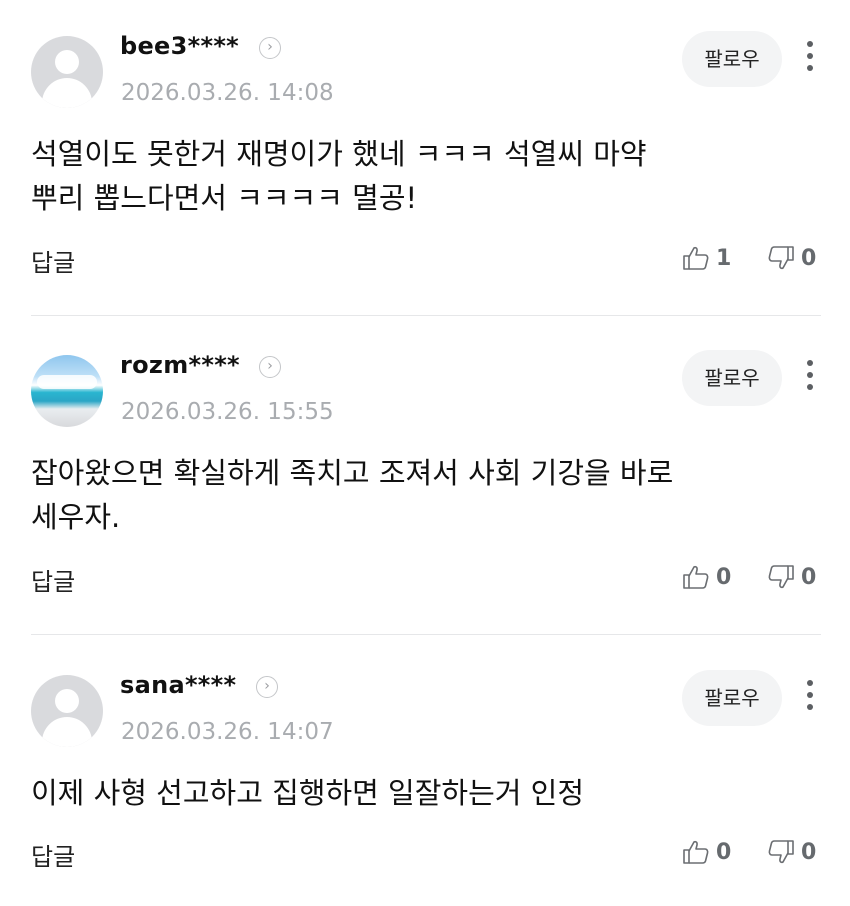 Image resolution: width=850 pixels, height=906 pixels. What do you see at coordinates (339, 154) in the screenshot?
I see `comment-line: 석열이도 못한거 재명이가 했네 ㅋㅋㅋ 석열씨 마약` at bounding box center [339, 154].